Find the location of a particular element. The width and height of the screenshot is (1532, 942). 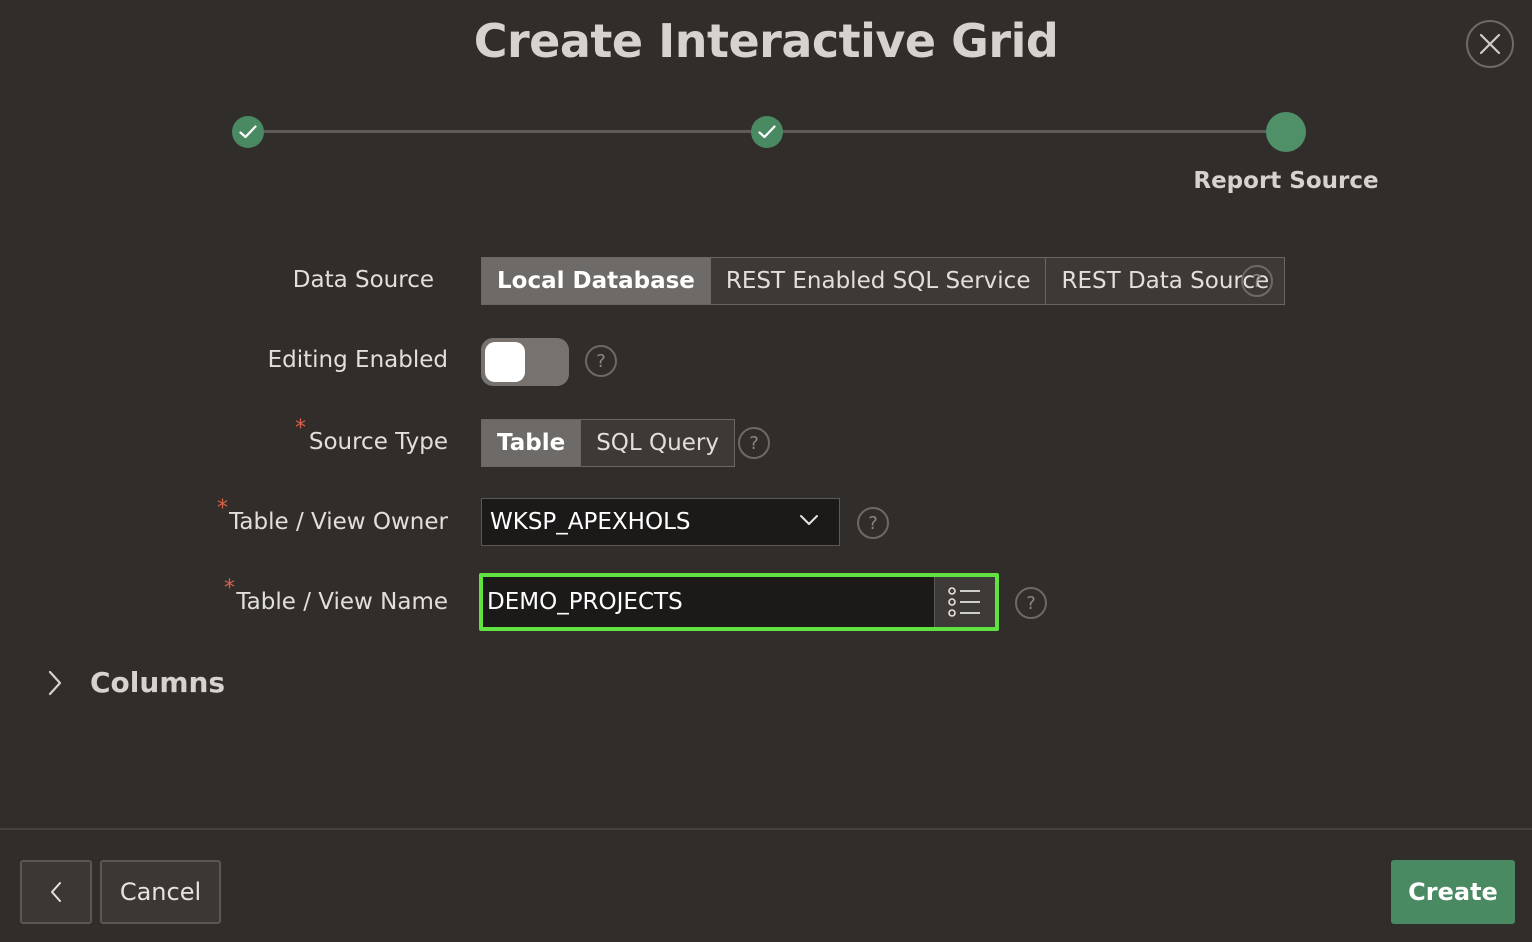

chevron-left-icon is located at coordinates (56, 892).